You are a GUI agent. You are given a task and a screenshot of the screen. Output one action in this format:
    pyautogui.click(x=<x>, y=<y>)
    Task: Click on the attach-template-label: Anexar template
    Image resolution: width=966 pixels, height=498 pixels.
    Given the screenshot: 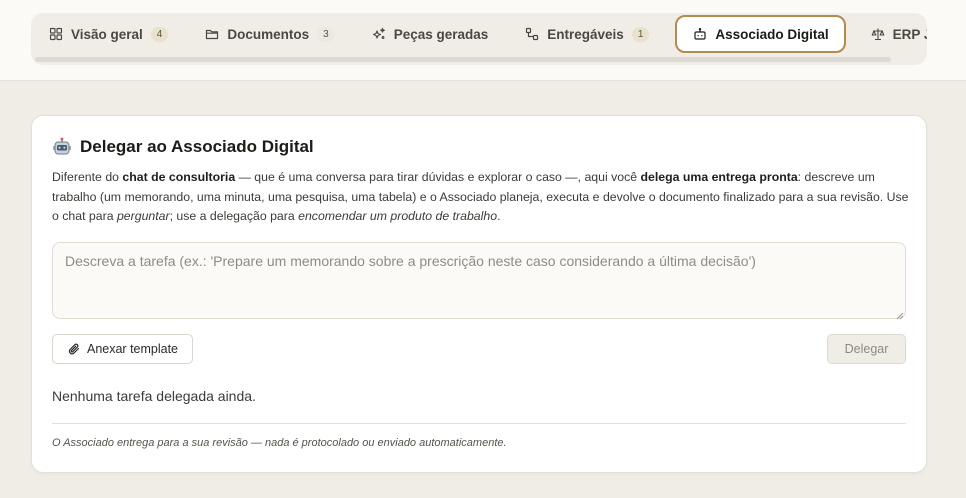 What is the action you would take?
    pyautogui.click(x=132, y=349)
    